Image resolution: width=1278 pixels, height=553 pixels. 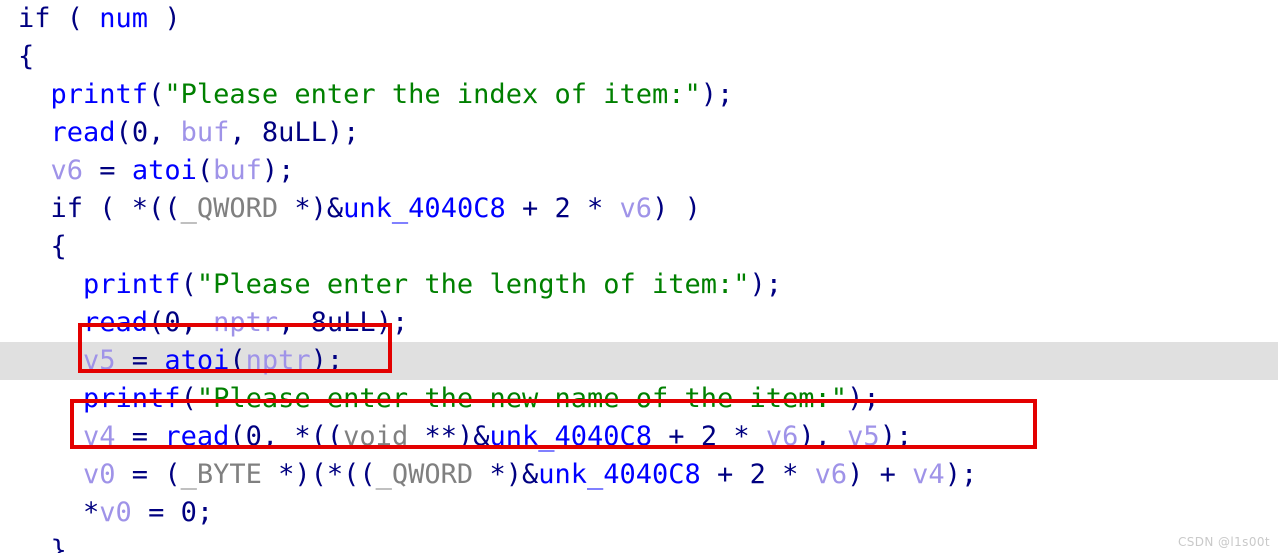 I want to click on csdn-watermark: CSDN @l1s00t, so click(x=1223, y=542).